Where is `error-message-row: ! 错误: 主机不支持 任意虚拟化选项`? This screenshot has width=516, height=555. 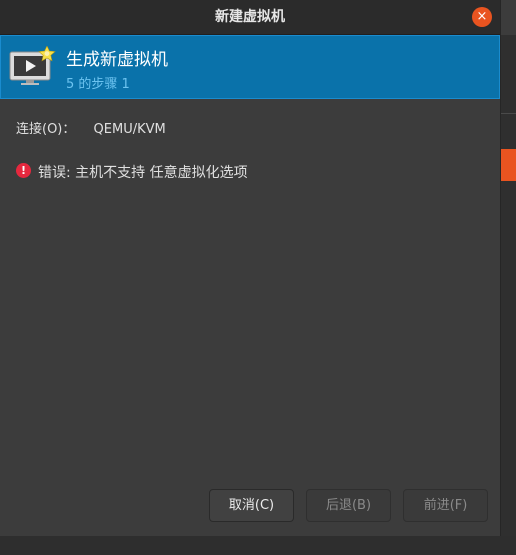 error-message-row: ! 错误: 主机不支持 任意虚拟化选项 is located at coordinates (132, 172).